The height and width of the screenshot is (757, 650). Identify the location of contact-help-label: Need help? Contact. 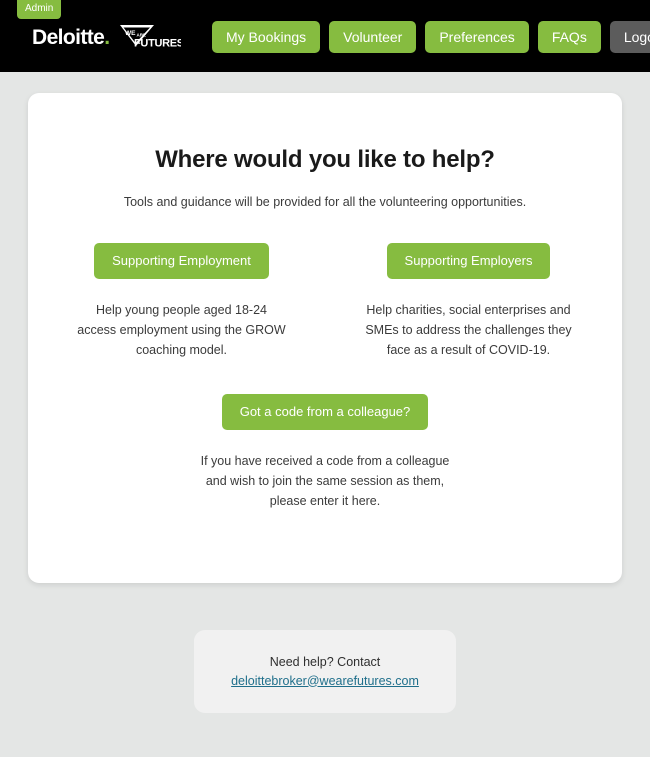
(325, 661).